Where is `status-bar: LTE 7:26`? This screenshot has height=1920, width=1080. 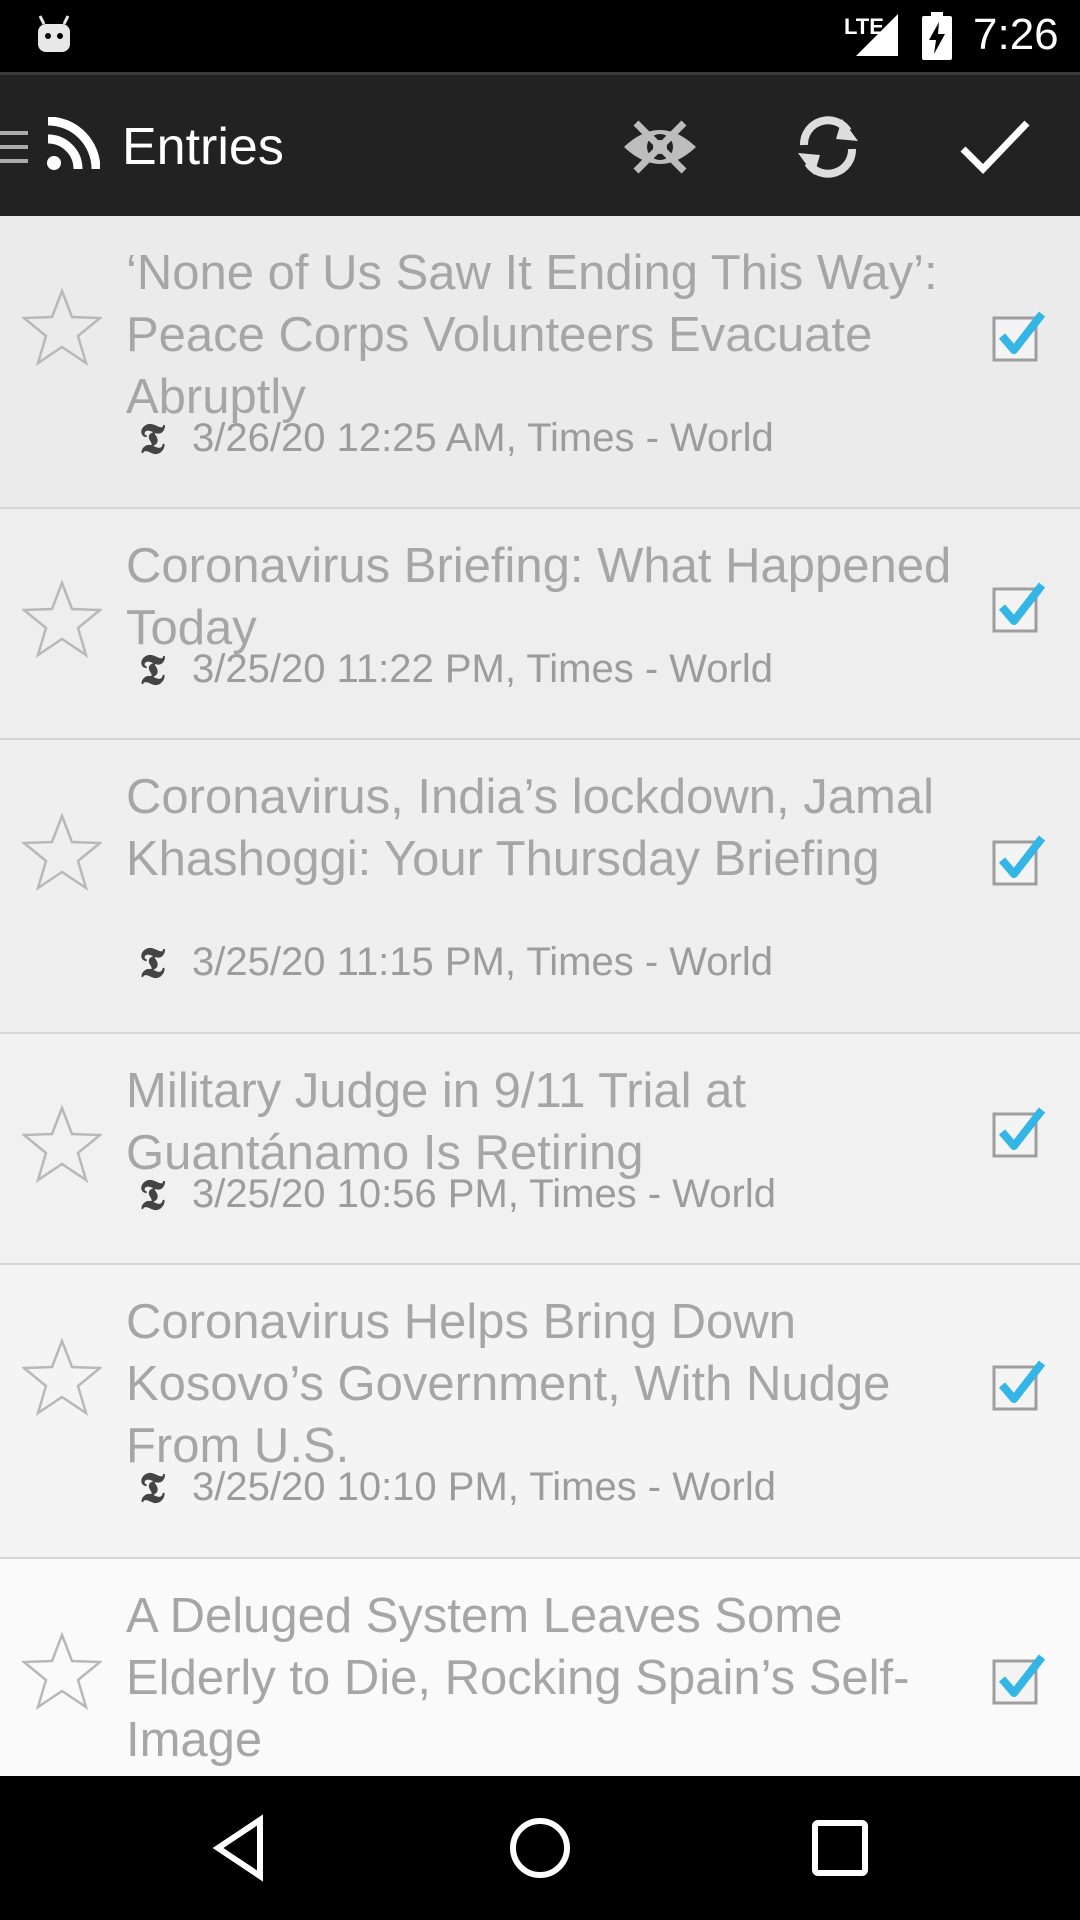 status-bar: LTE 7:26 is located at coordinates (540, 36).